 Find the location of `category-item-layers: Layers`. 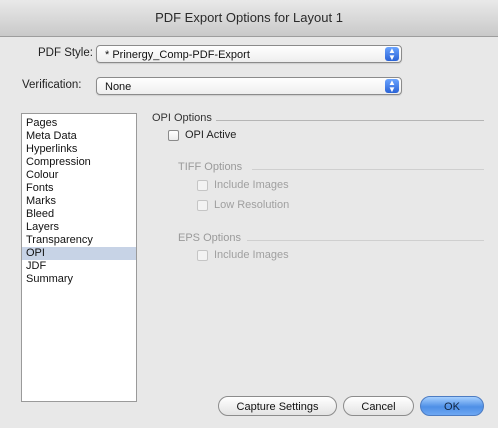

category-item-layers: Layers is located at coordinates (79, 227).